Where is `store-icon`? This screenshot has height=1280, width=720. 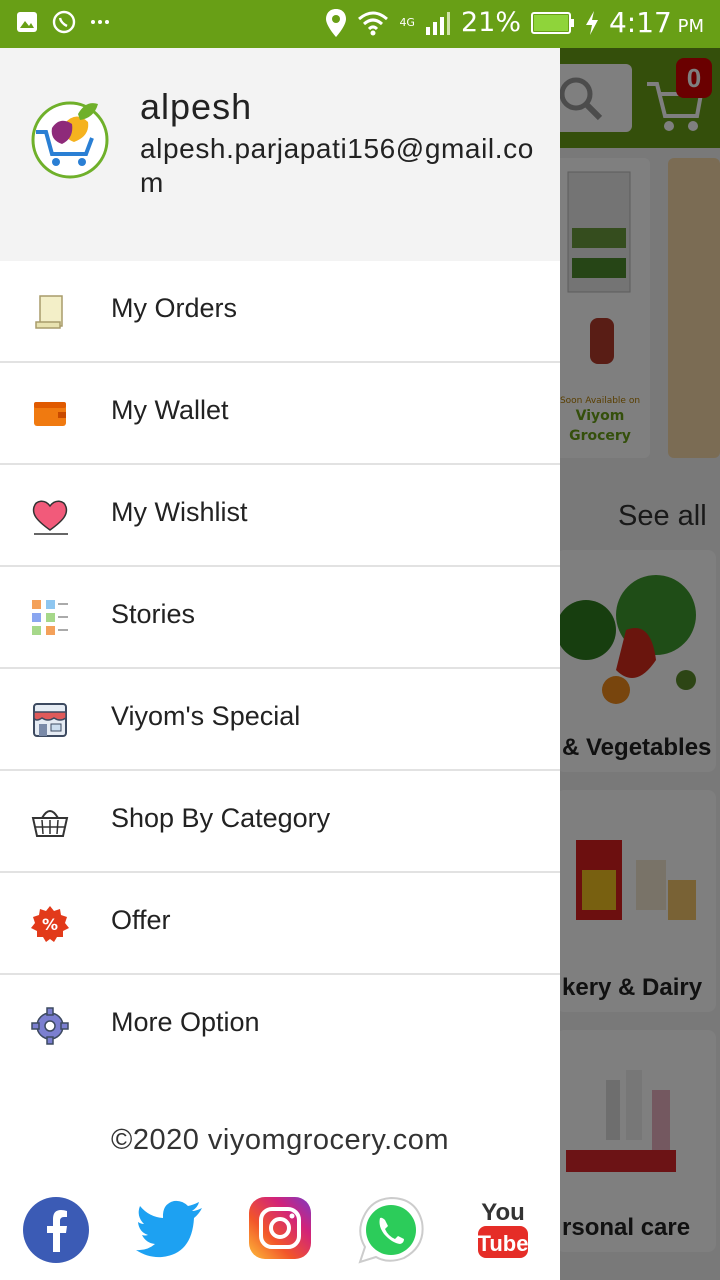
store-icon is located at coordinates (50, 720).